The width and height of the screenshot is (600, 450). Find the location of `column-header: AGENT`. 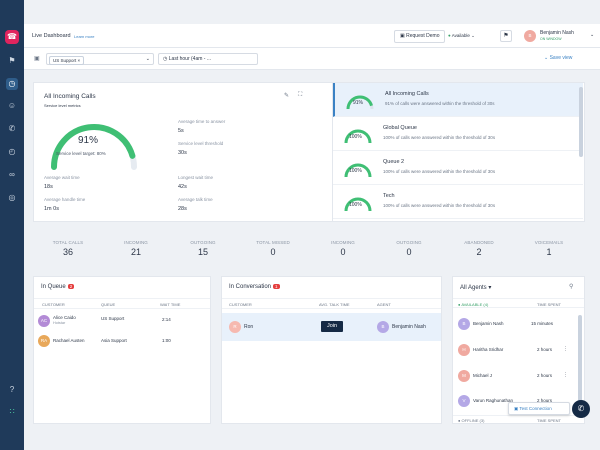

column-header: AGENT is located at coordinates (384, 304).